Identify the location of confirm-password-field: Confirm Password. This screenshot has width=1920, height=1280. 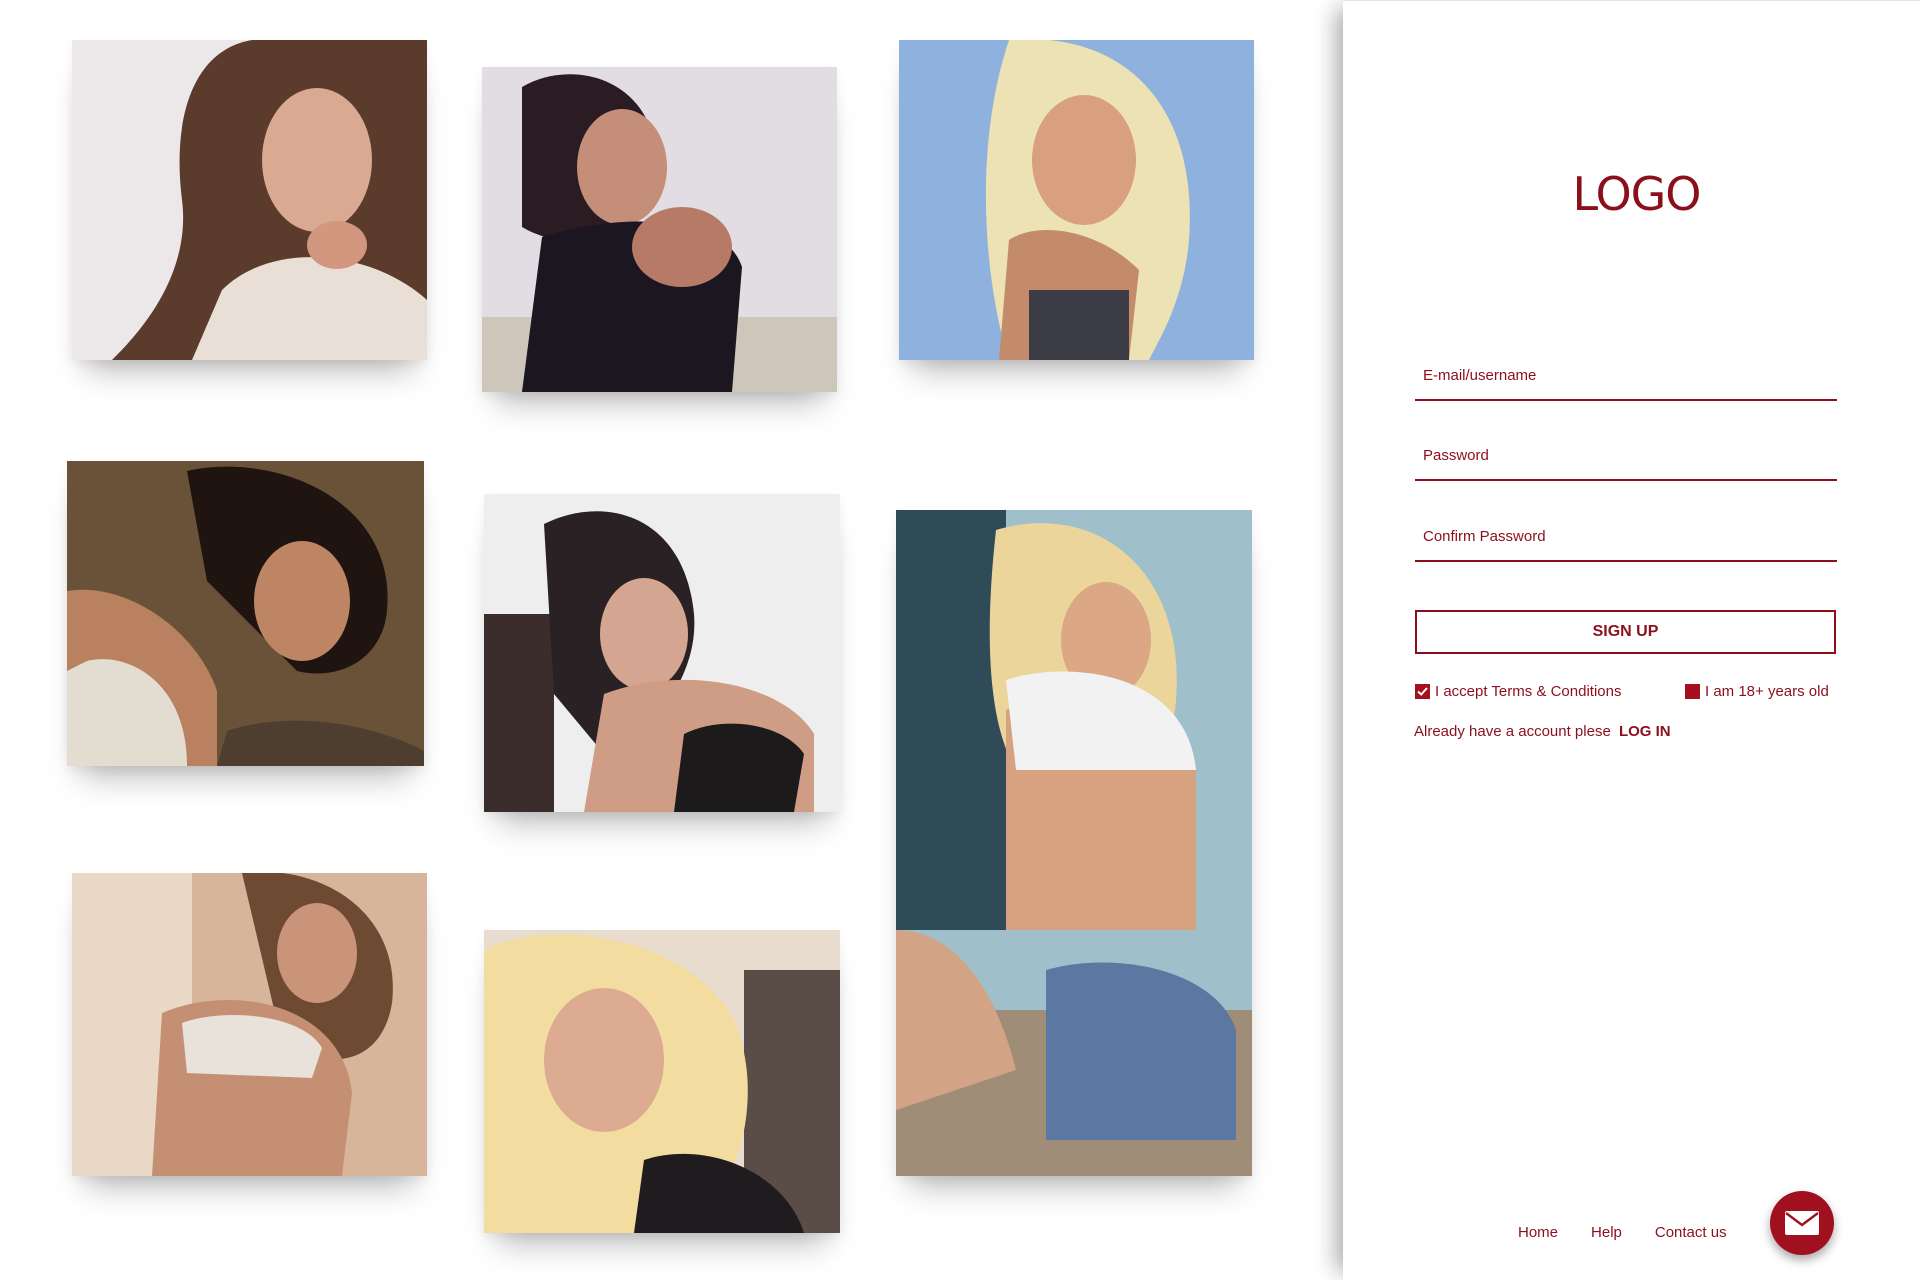
(1626, 540).